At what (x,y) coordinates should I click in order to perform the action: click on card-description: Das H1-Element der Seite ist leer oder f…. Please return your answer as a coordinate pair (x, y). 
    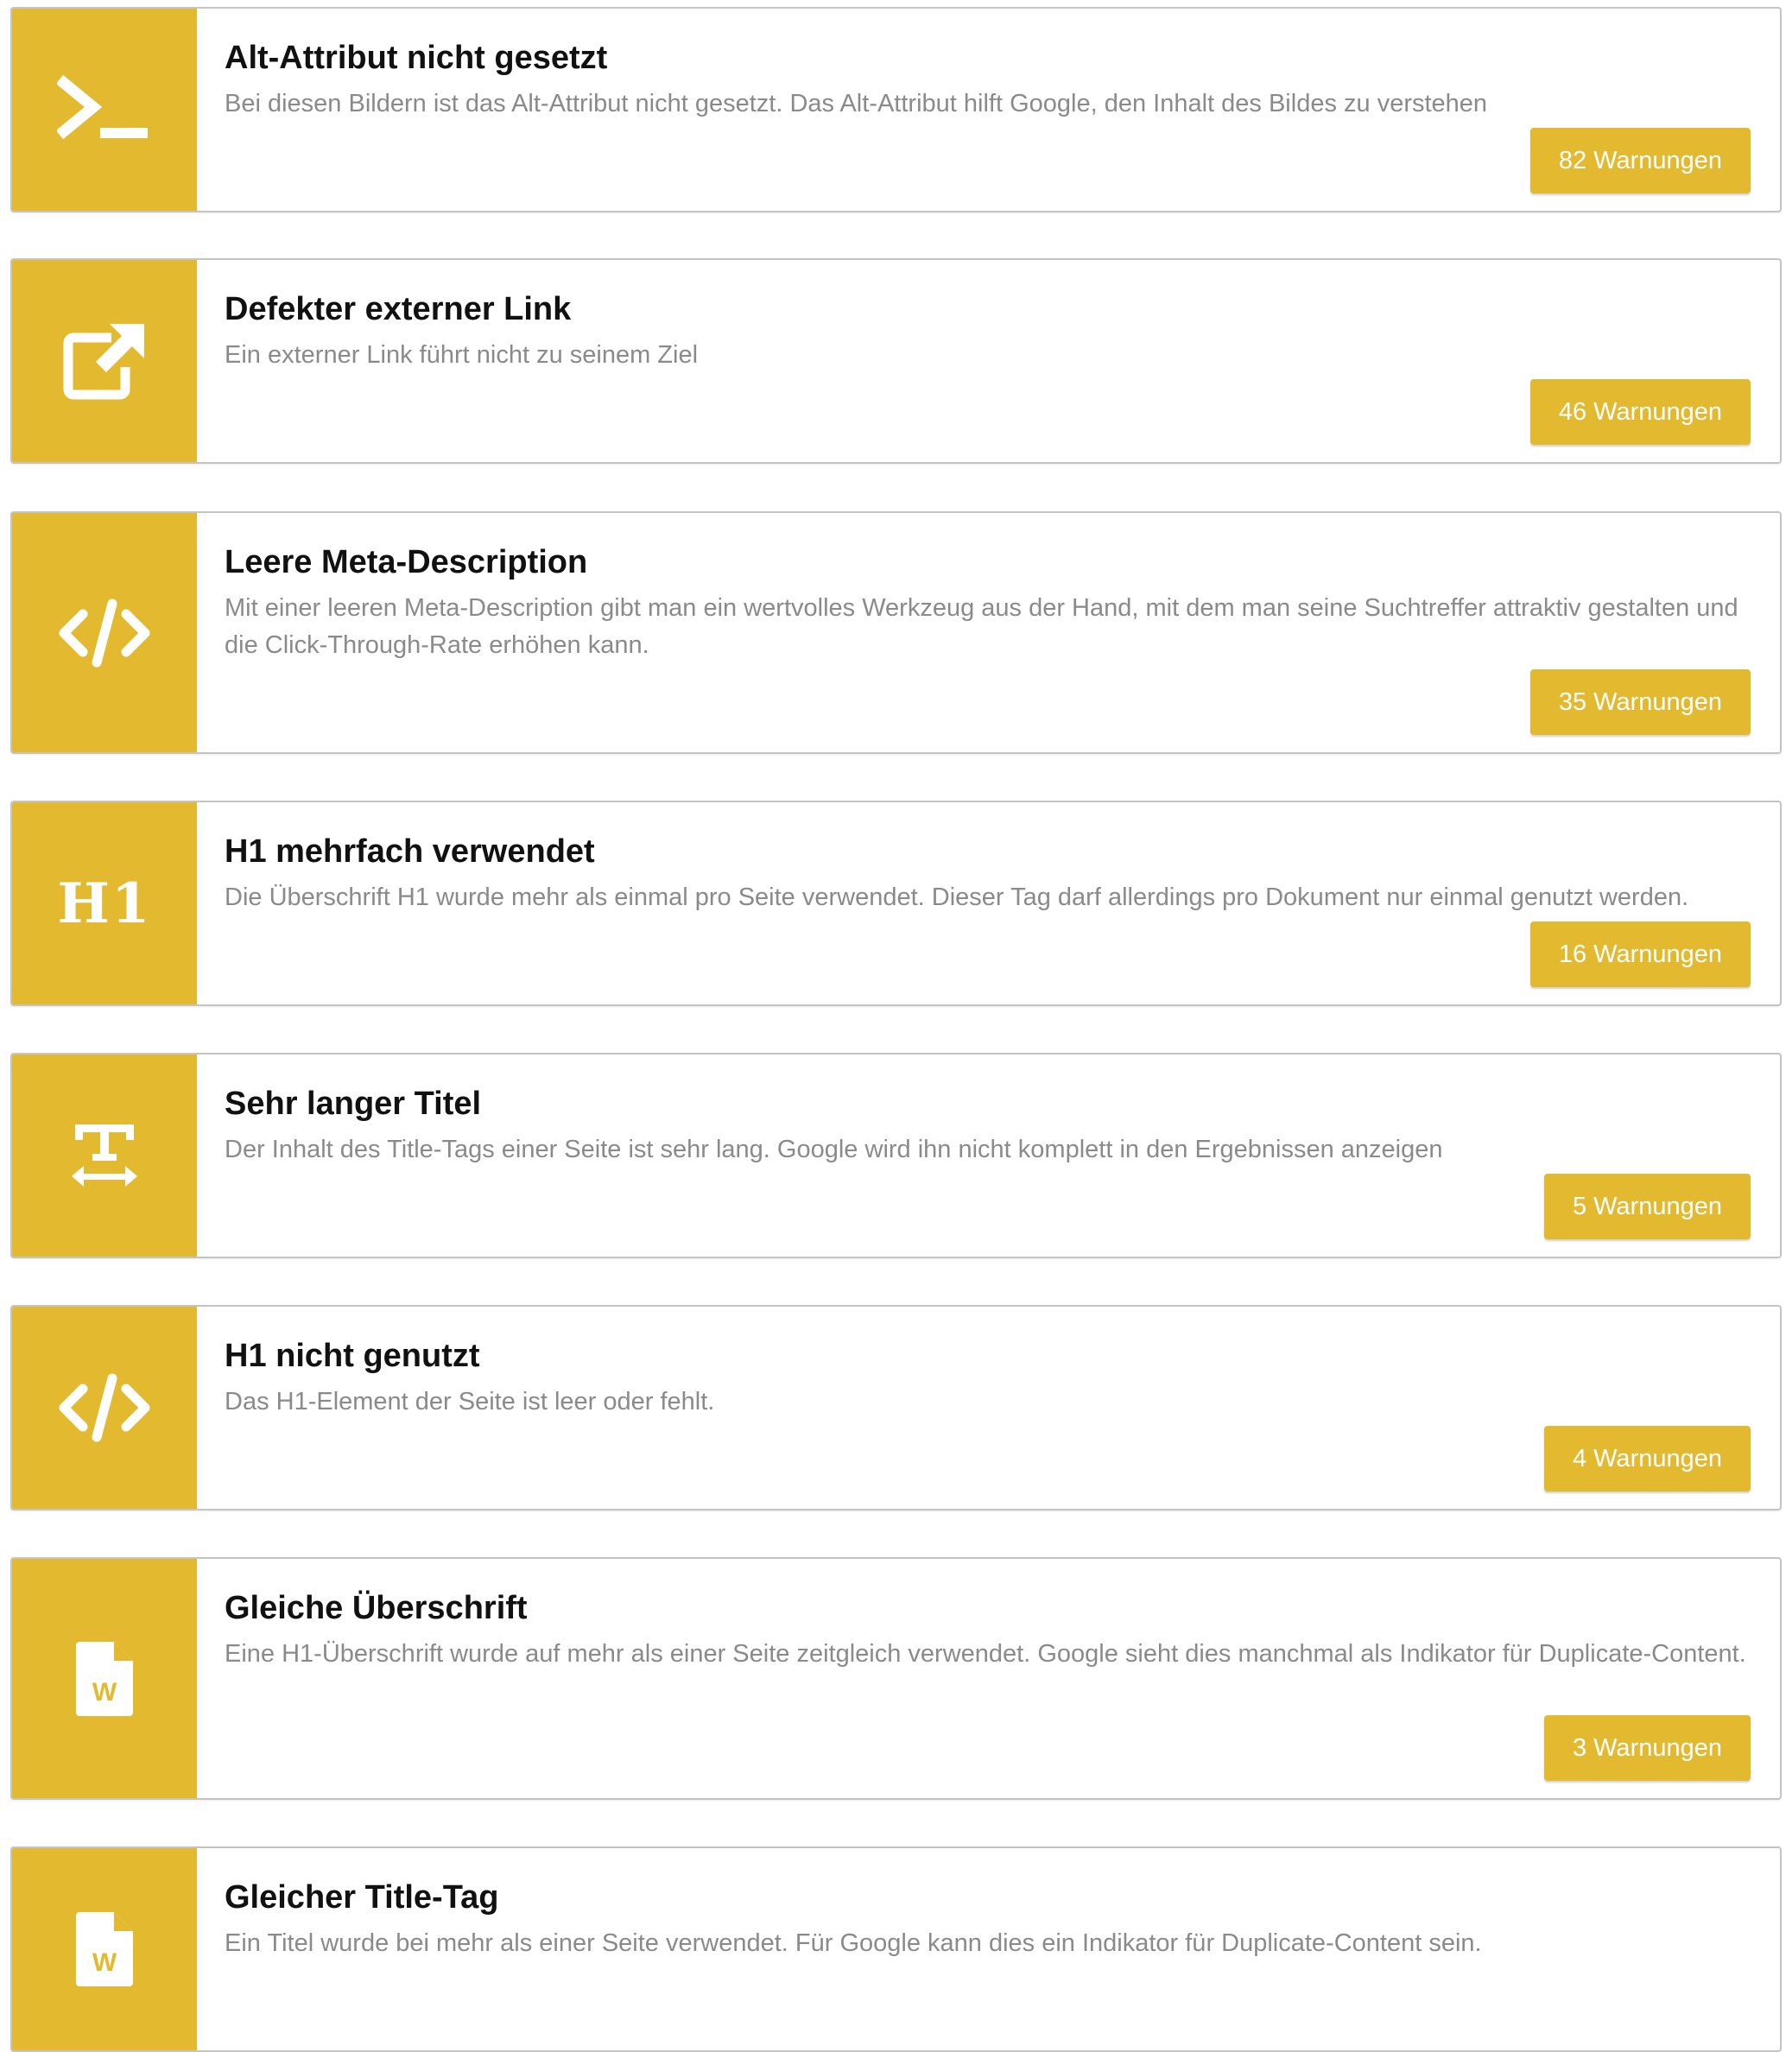
    Looking at the image, I should click on (470, 1402).